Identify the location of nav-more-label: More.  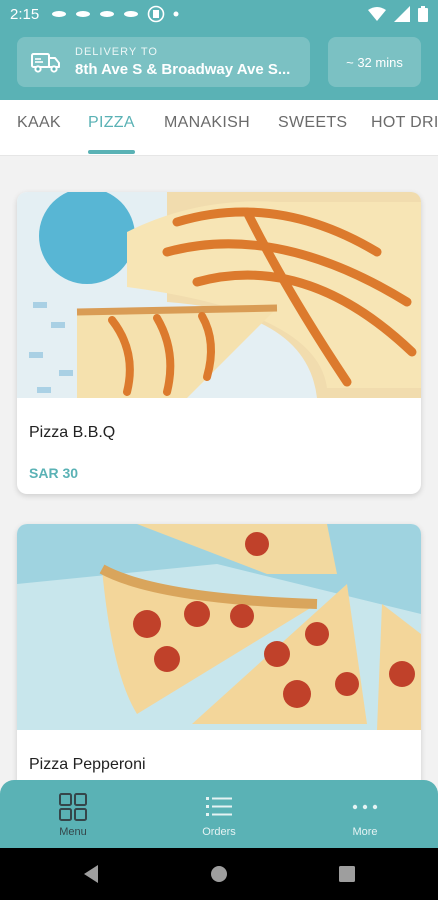
(365, 832).